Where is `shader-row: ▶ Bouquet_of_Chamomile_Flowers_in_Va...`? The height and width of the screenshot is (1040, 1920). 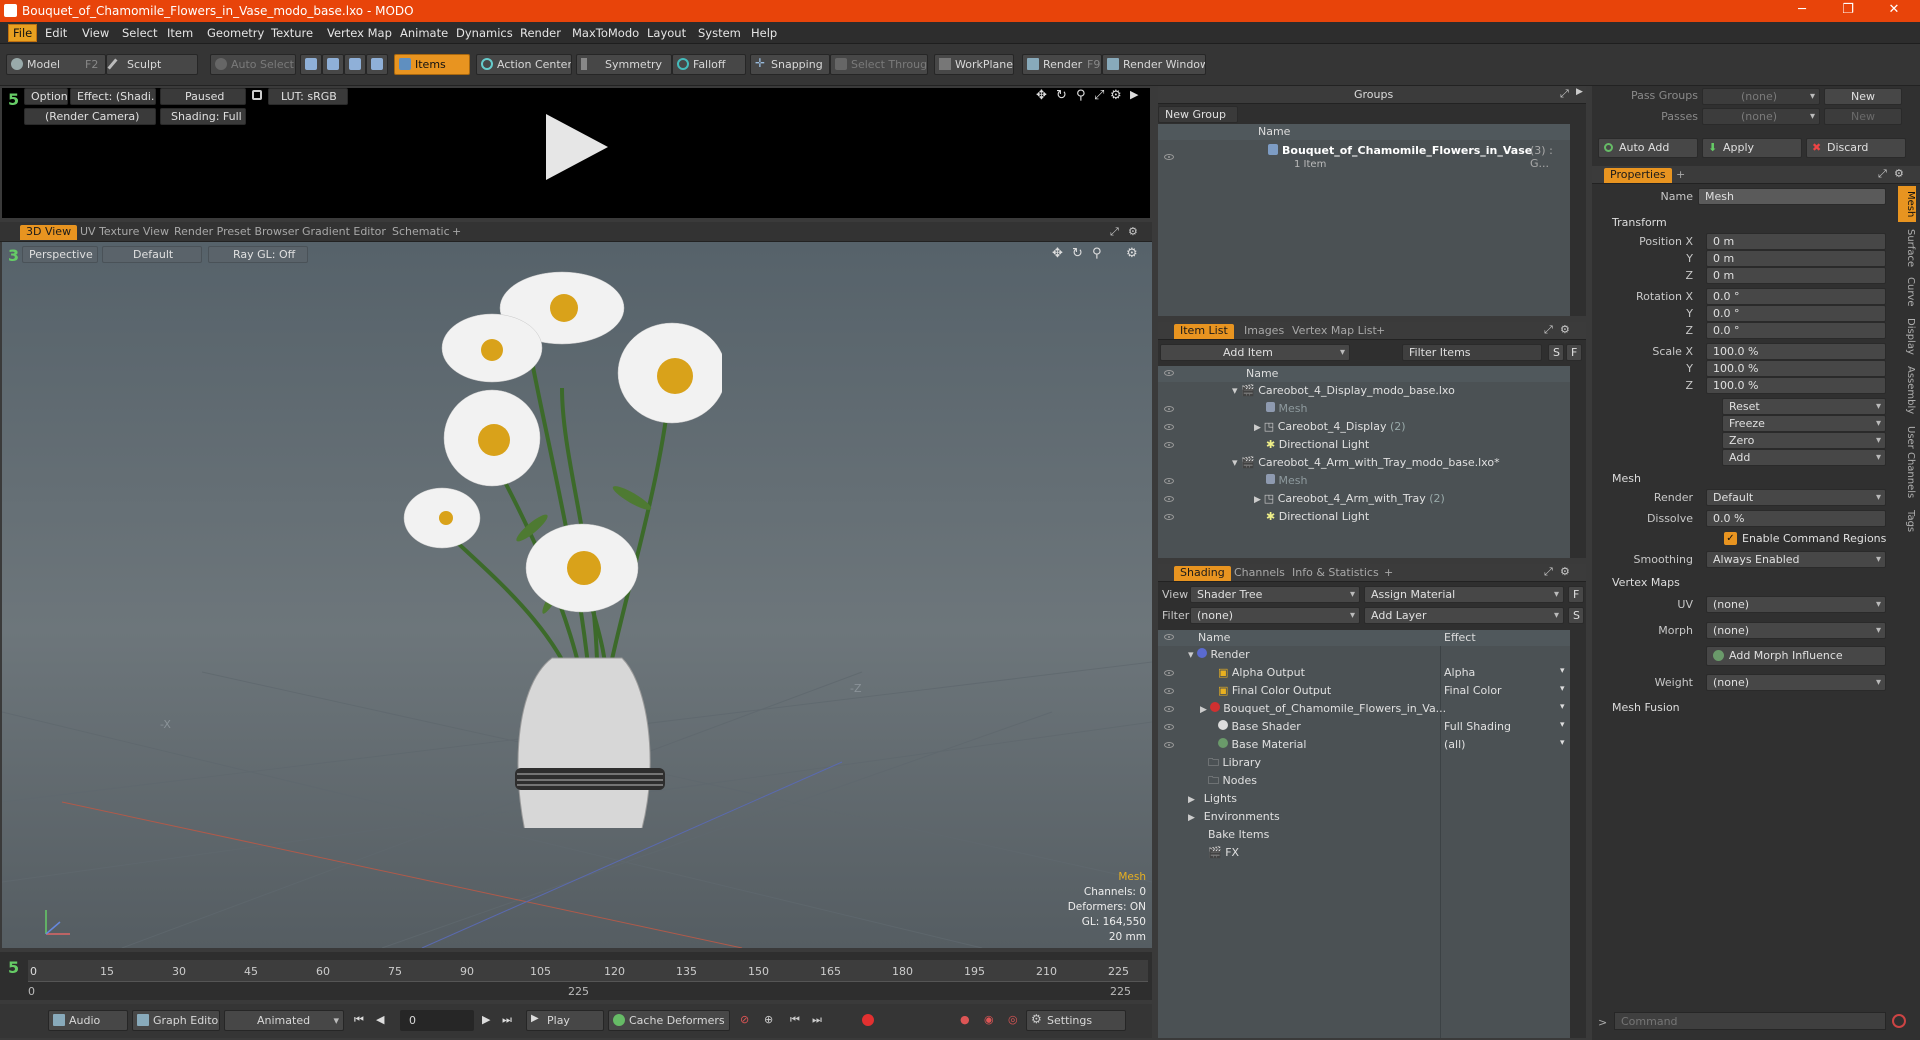 shader-row: ▶ Bouquet_of_Chamomile_Flowers_in_Va... is located at coordinates (1323, 709).